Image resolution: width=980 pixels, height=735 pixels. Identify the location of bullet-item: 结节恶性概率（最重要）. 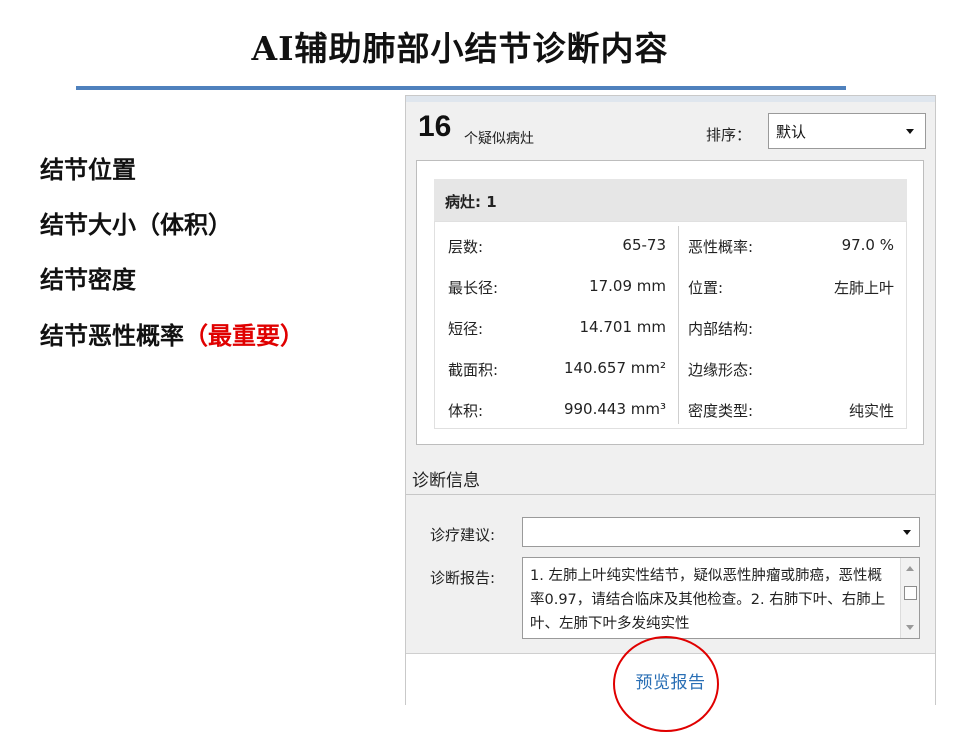
(172, 333).